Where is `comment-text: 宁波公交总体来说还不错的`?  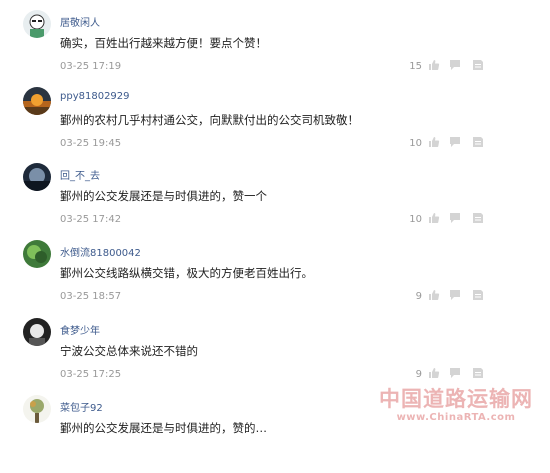
comment-text: 宁波公交总体来说还不错的 is located at coordinates (129, 351).